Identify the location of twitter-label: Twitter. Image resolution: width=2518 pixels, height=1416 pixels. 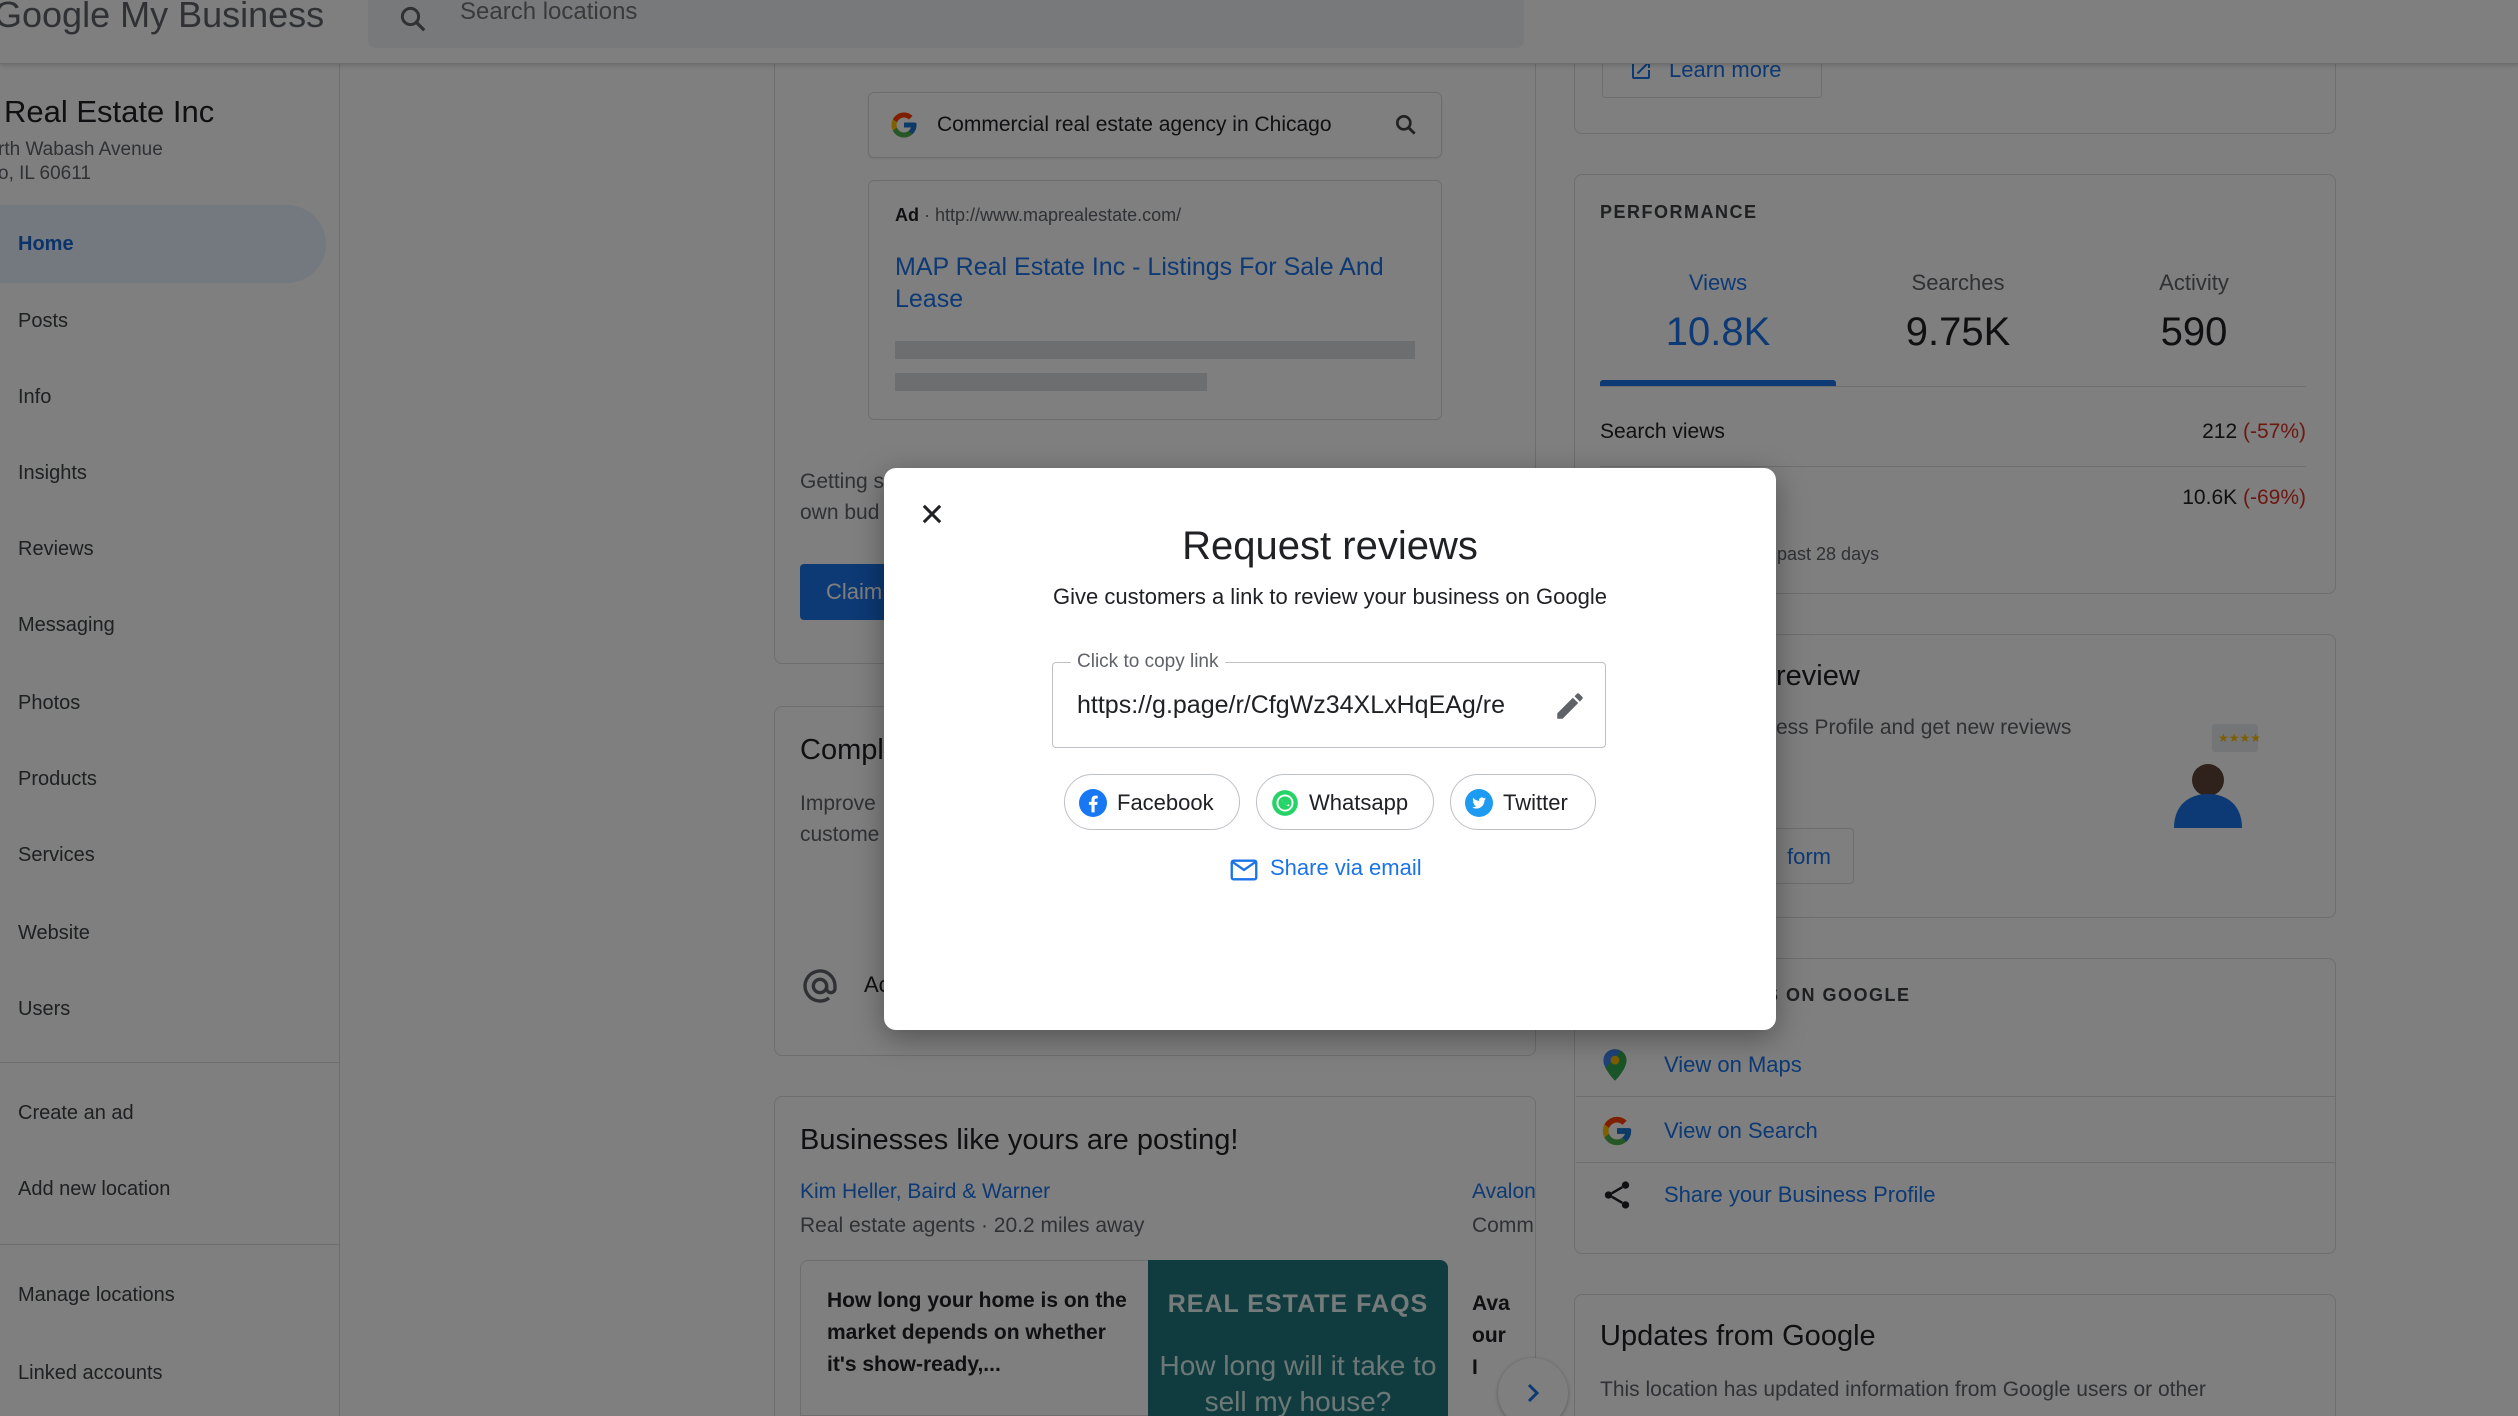
(1535, 802).